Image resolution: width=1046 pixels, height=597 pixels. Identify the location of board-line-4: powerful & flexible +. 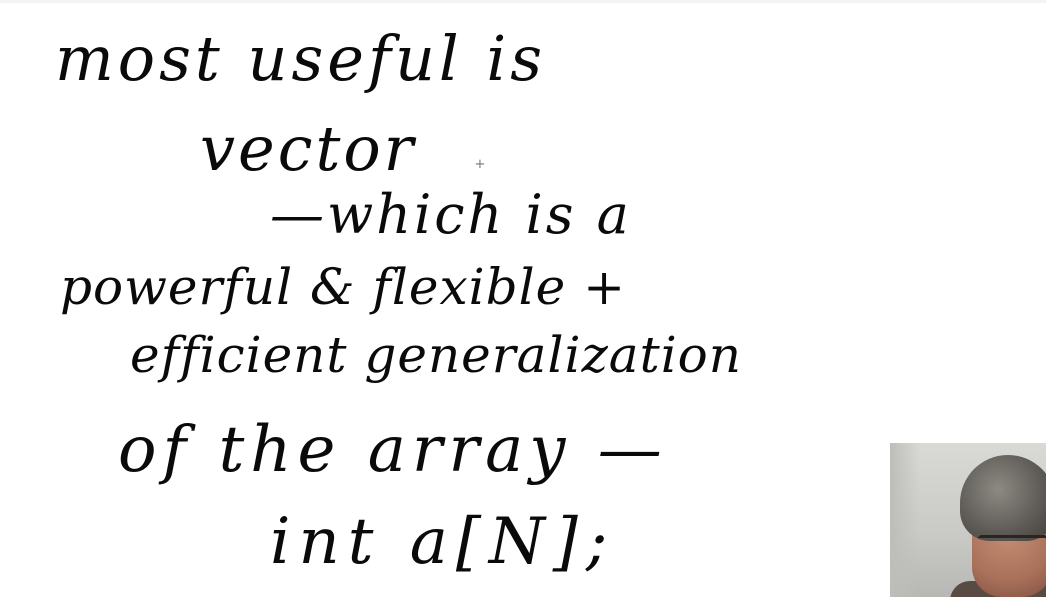
(343, 287).